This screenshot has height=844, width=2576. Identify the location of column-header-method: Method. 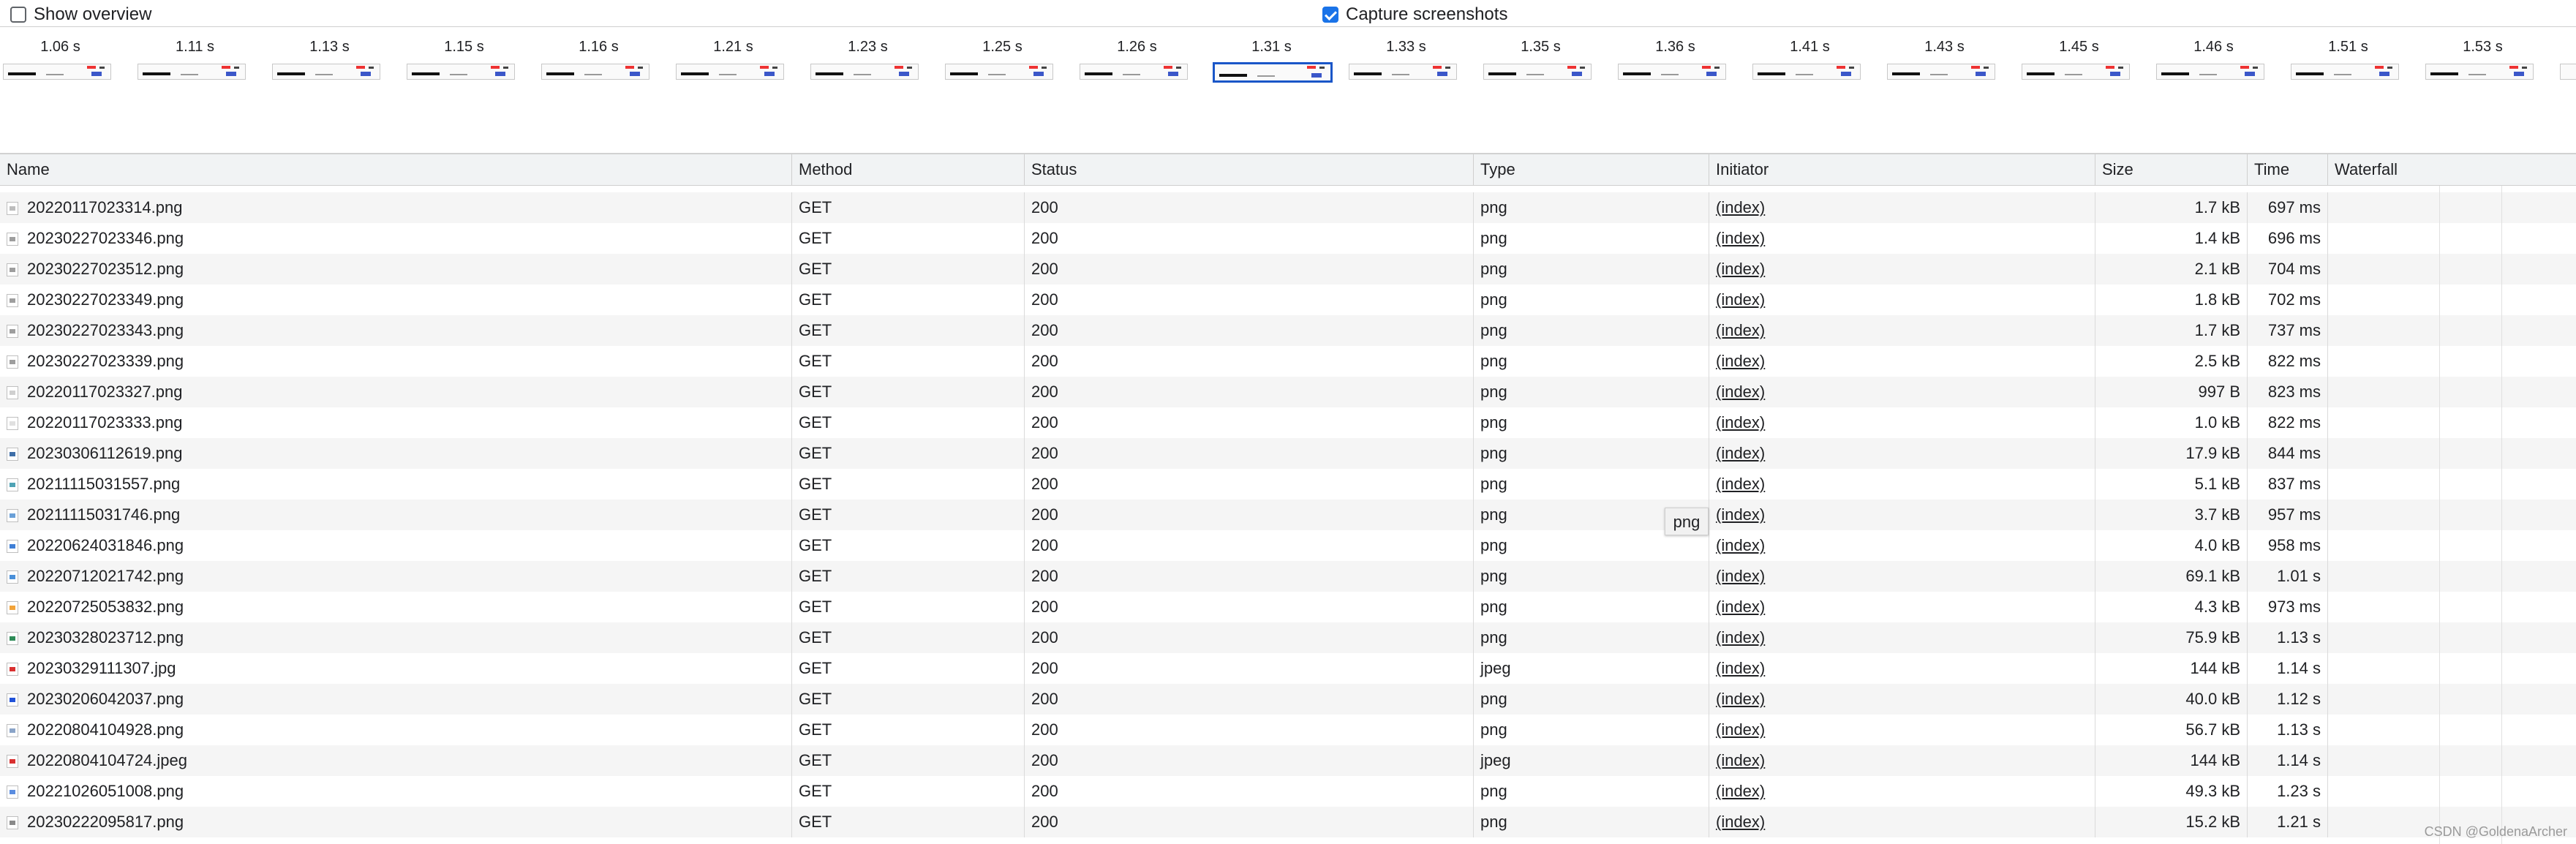
(908, 169).